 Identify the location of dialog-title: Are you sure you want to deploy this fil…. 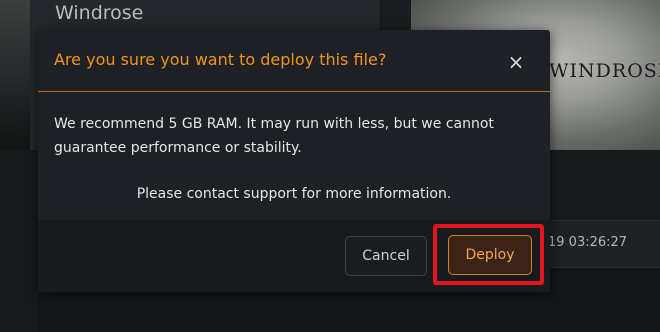
(220, 59).